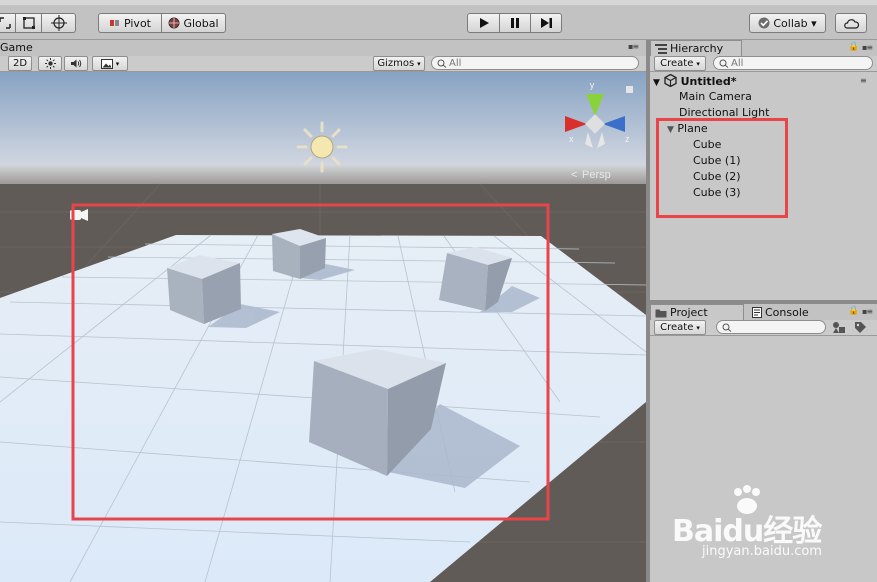  I want to click on image-icon, so click(106, 63).